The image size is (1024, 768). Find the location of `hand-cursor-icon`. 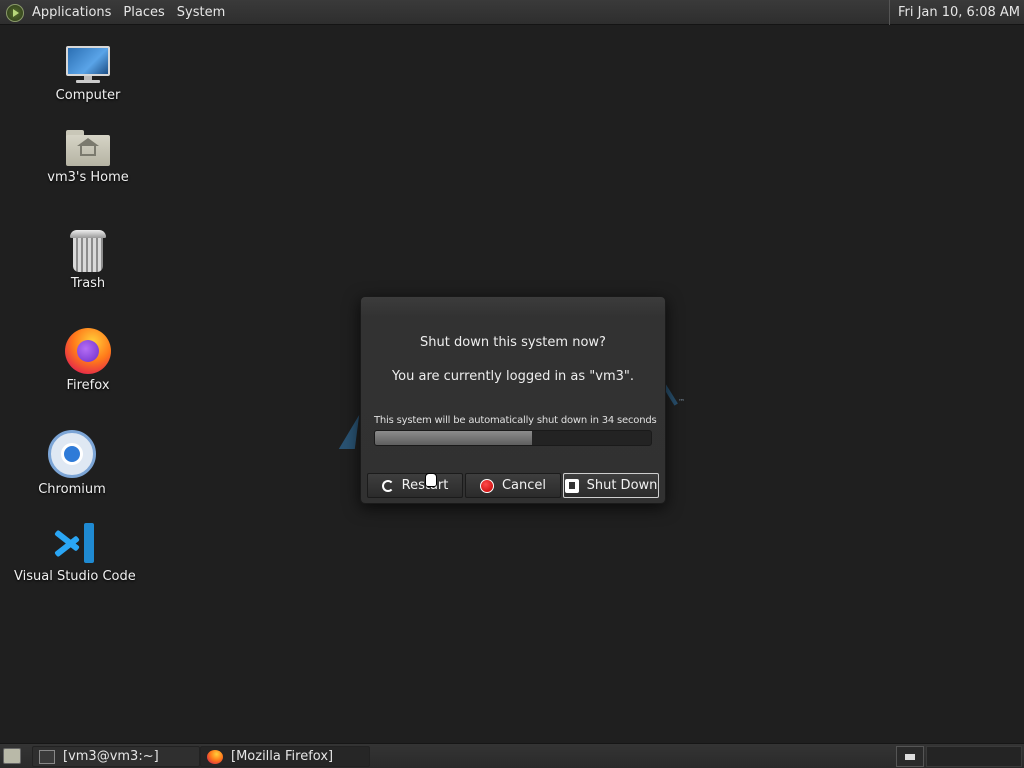

hand-cursor-icon is located at coordinates (431, 480).